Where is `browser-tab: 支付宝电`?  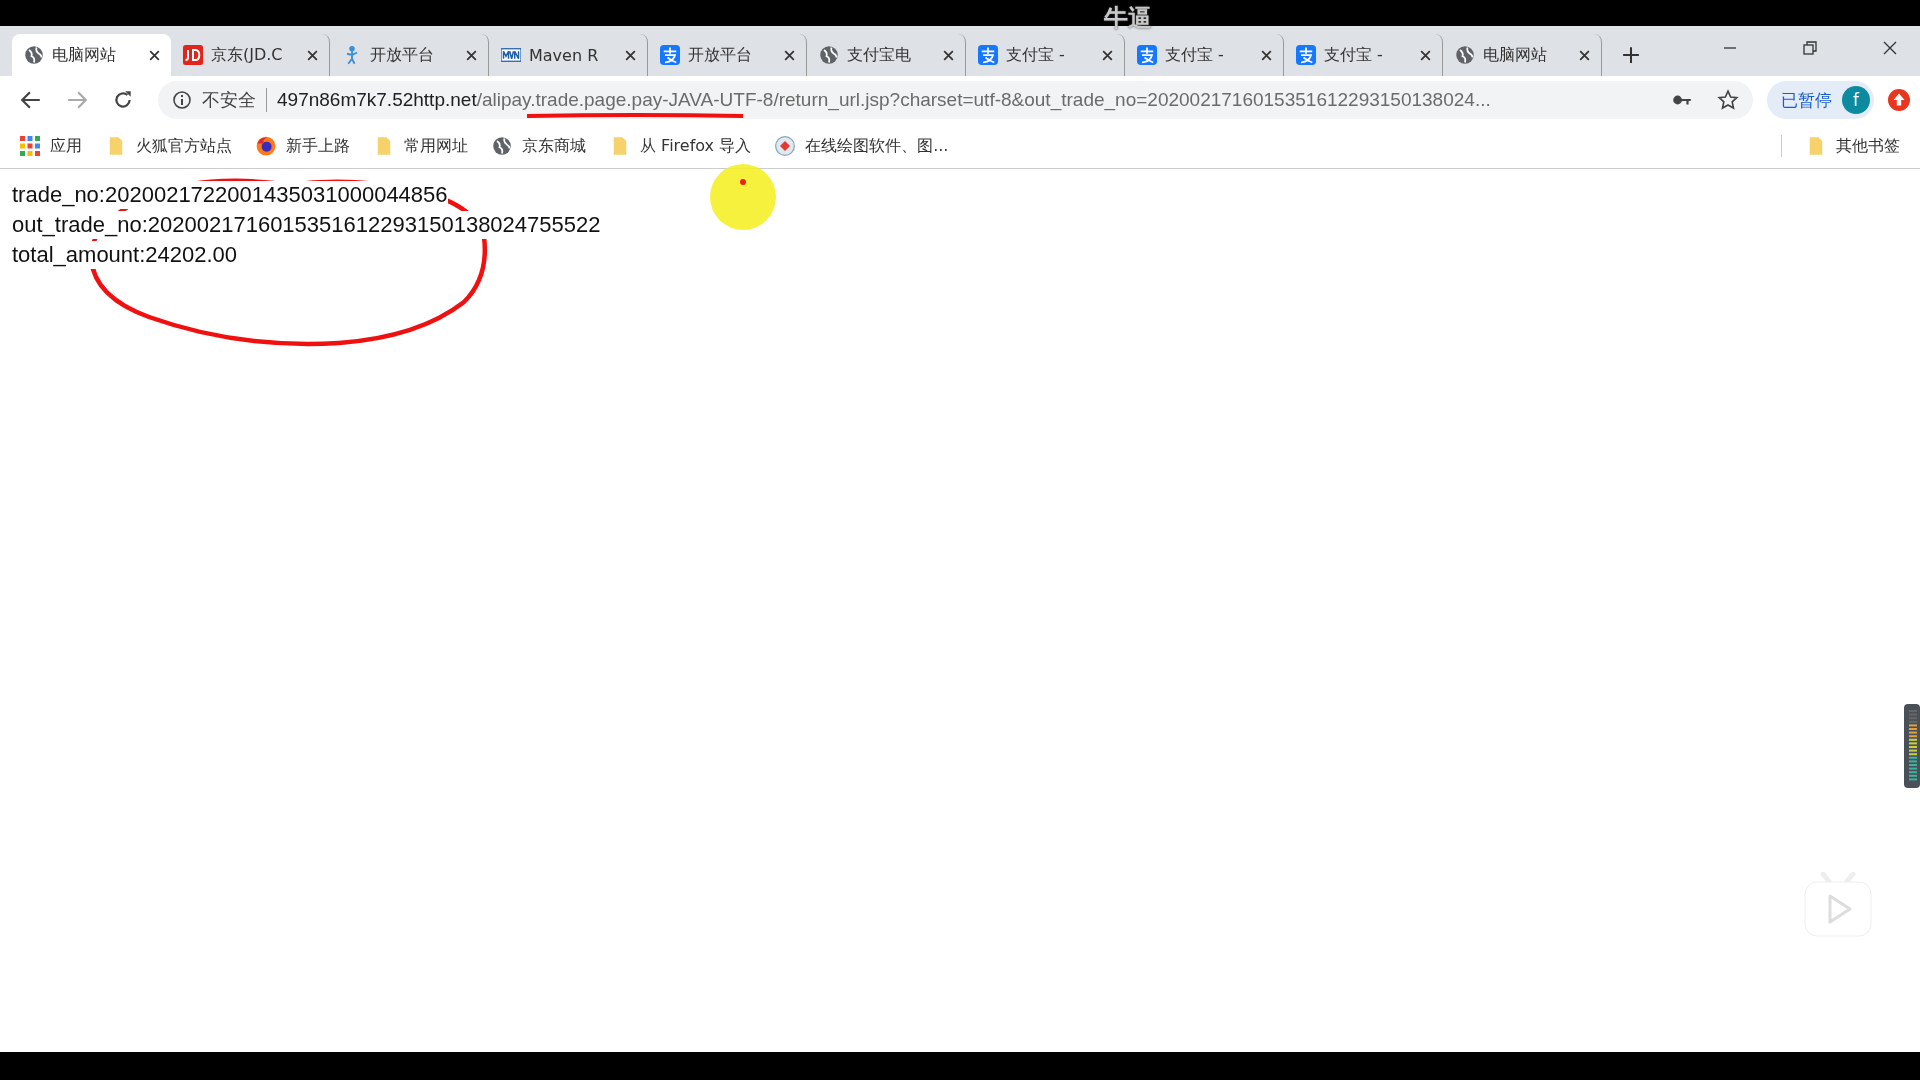
browser-tab: 支付宝电 is located at coordinates (886, 55).